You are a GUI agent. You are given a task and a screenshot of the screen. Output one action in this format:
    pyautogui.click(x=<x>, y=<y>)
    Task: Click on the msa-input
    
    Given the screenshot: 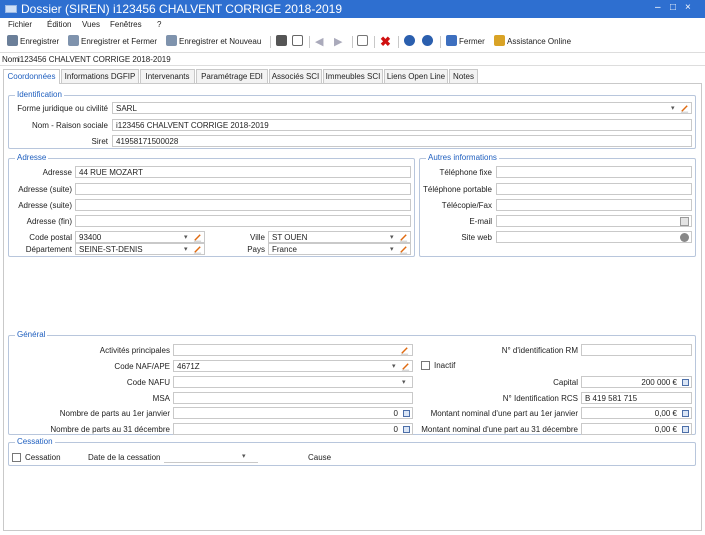 What is the action you would take?
    pyautogui.click(x=293, y=398)
    